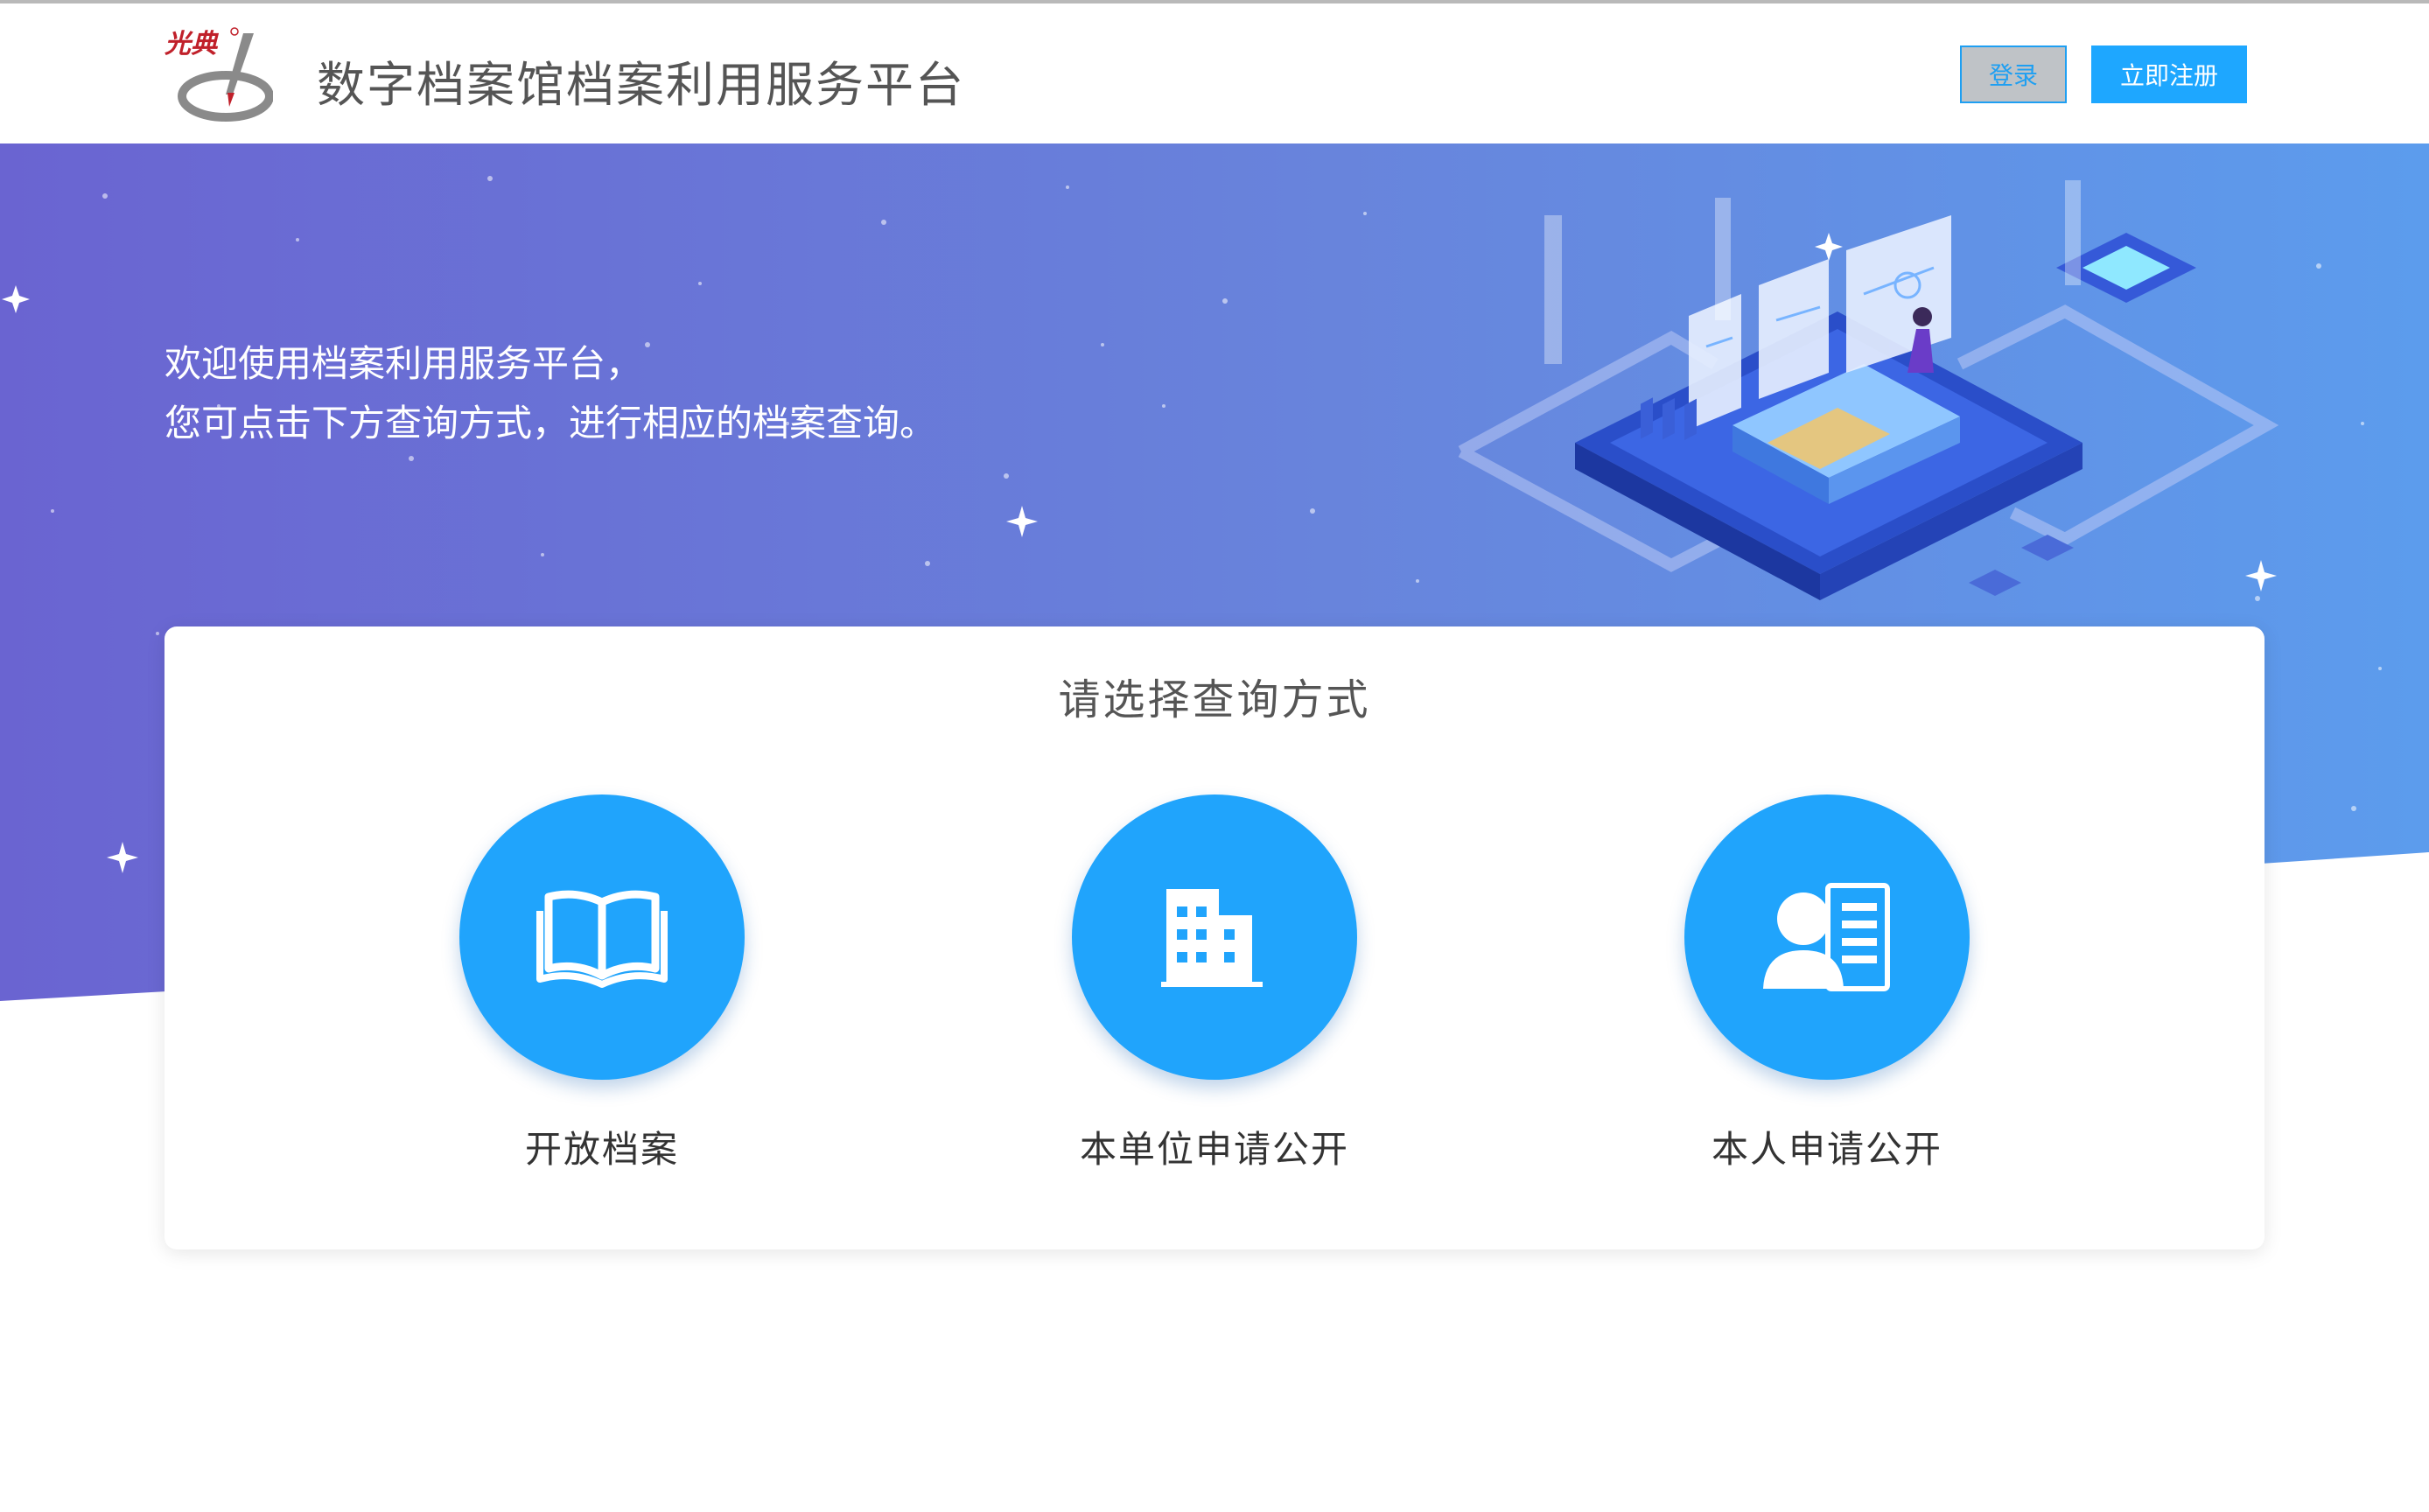 Image resolution: width=2429 pixels, height=1512 pixels. What do you see at coordinates (218, 75) in the screenshot?
I see `logo-icon: 光典` at bounding box center [218, 75].